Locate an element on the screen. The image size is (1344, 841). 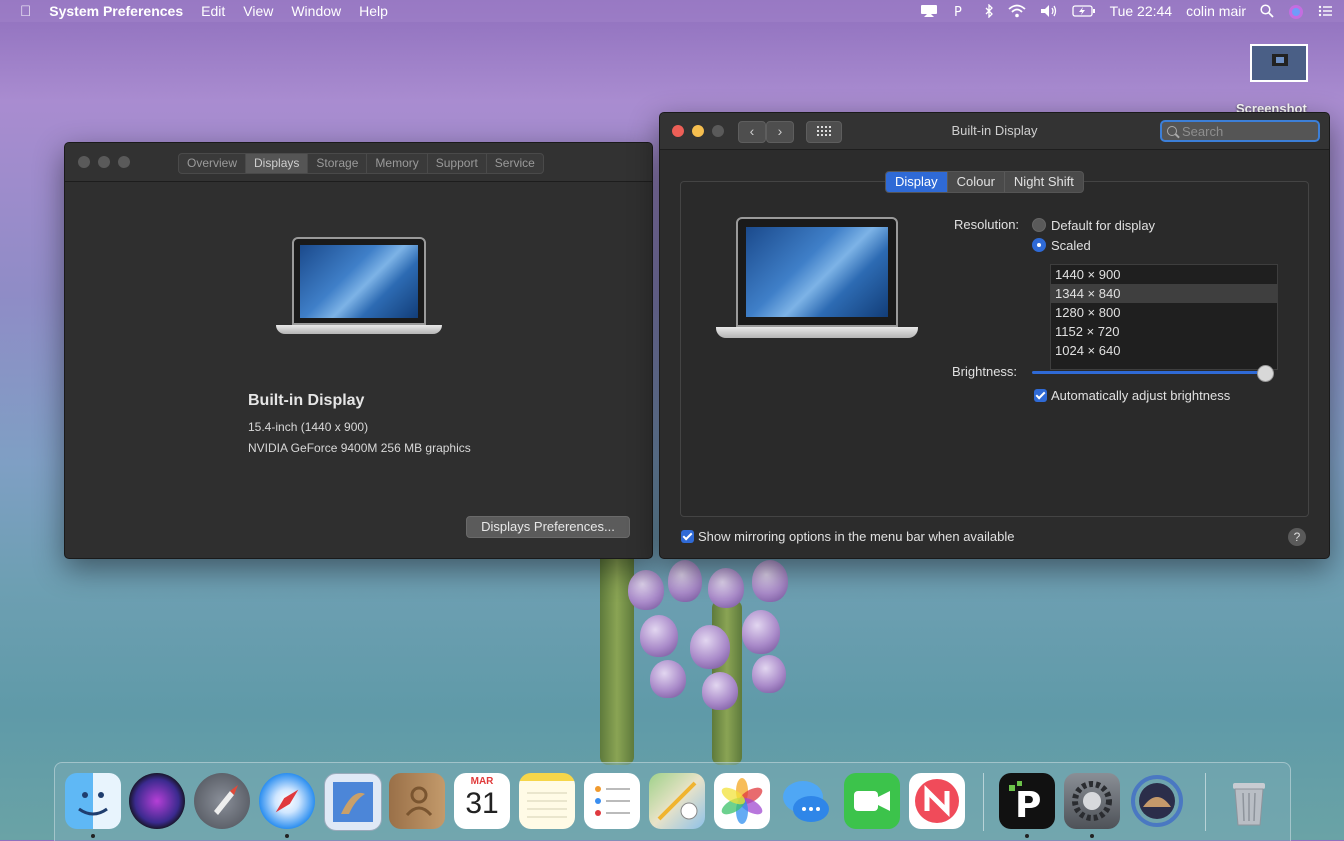
tab-colour: Colour is located at coordinates (976, 182).